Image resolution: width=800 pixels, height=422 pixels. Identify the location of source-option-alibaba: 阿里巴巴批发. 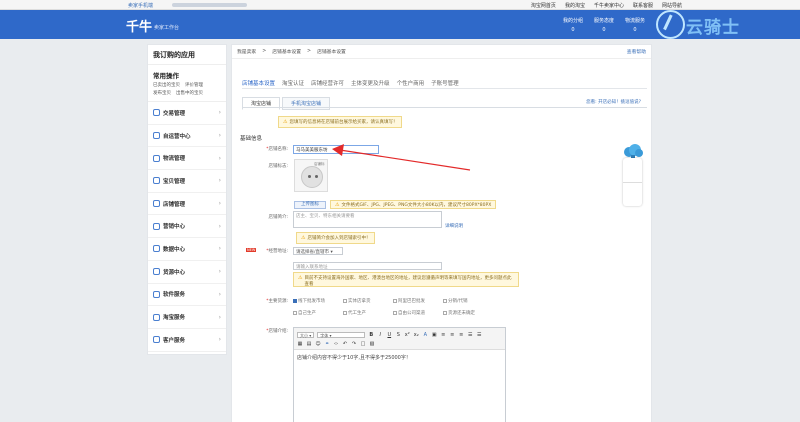
(415, 301).